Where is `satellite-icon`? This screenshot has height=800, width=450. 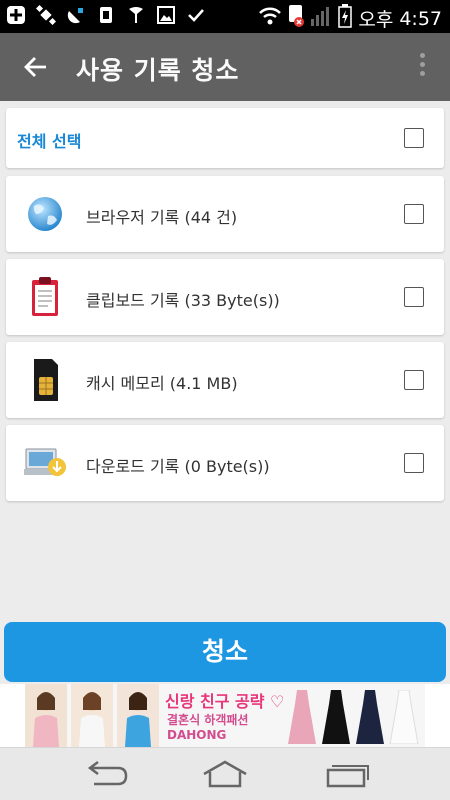
satellite-icon is located at coordinates (46, 15).